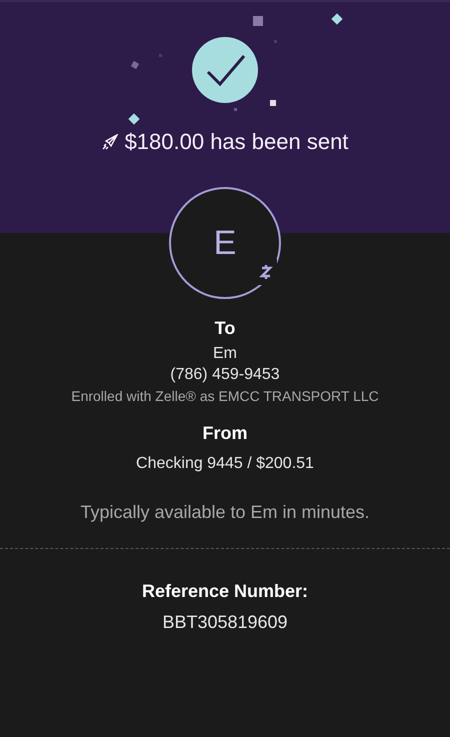 This screenshot has width=450, height=737. I want to click on section-label: From, so click(225, 433).